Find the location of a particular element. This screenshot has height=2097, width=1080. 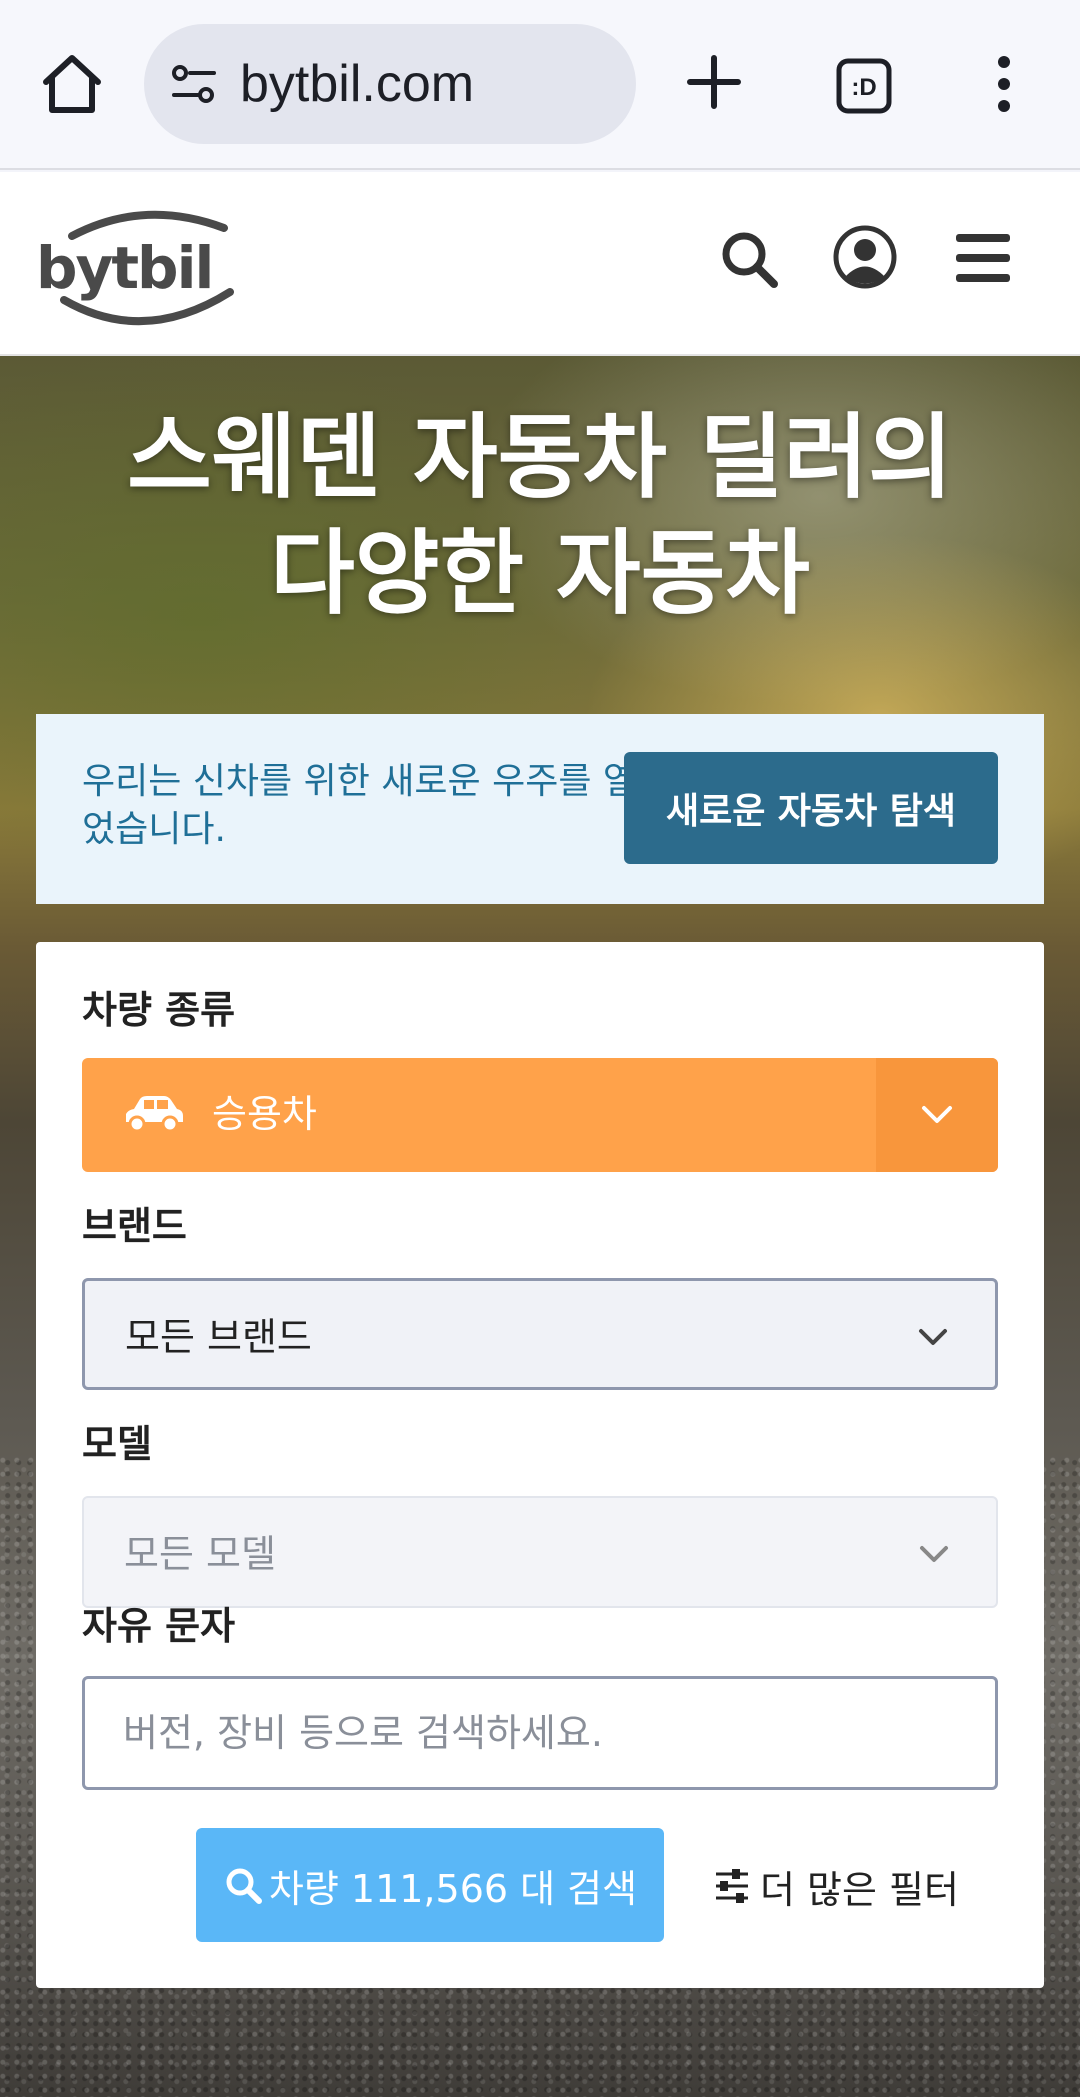

vehicle-type-dropdown-toggle is located at coordinates (937, 1115).